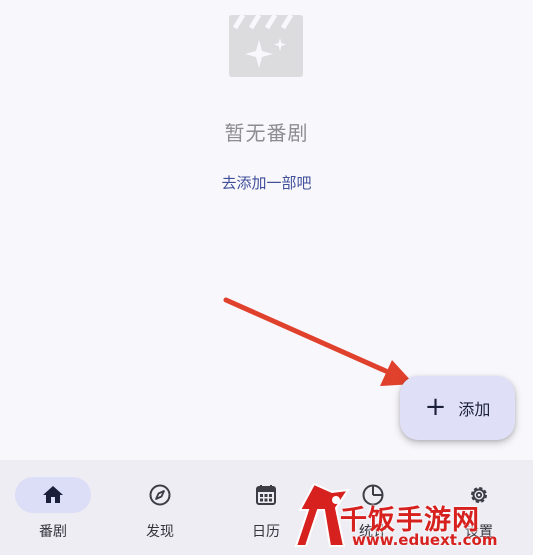  What do you see at coordinates (53, 507) in the screenshot?
I see `nav-item-anime: 番剧` at bounding box center [53, 507].